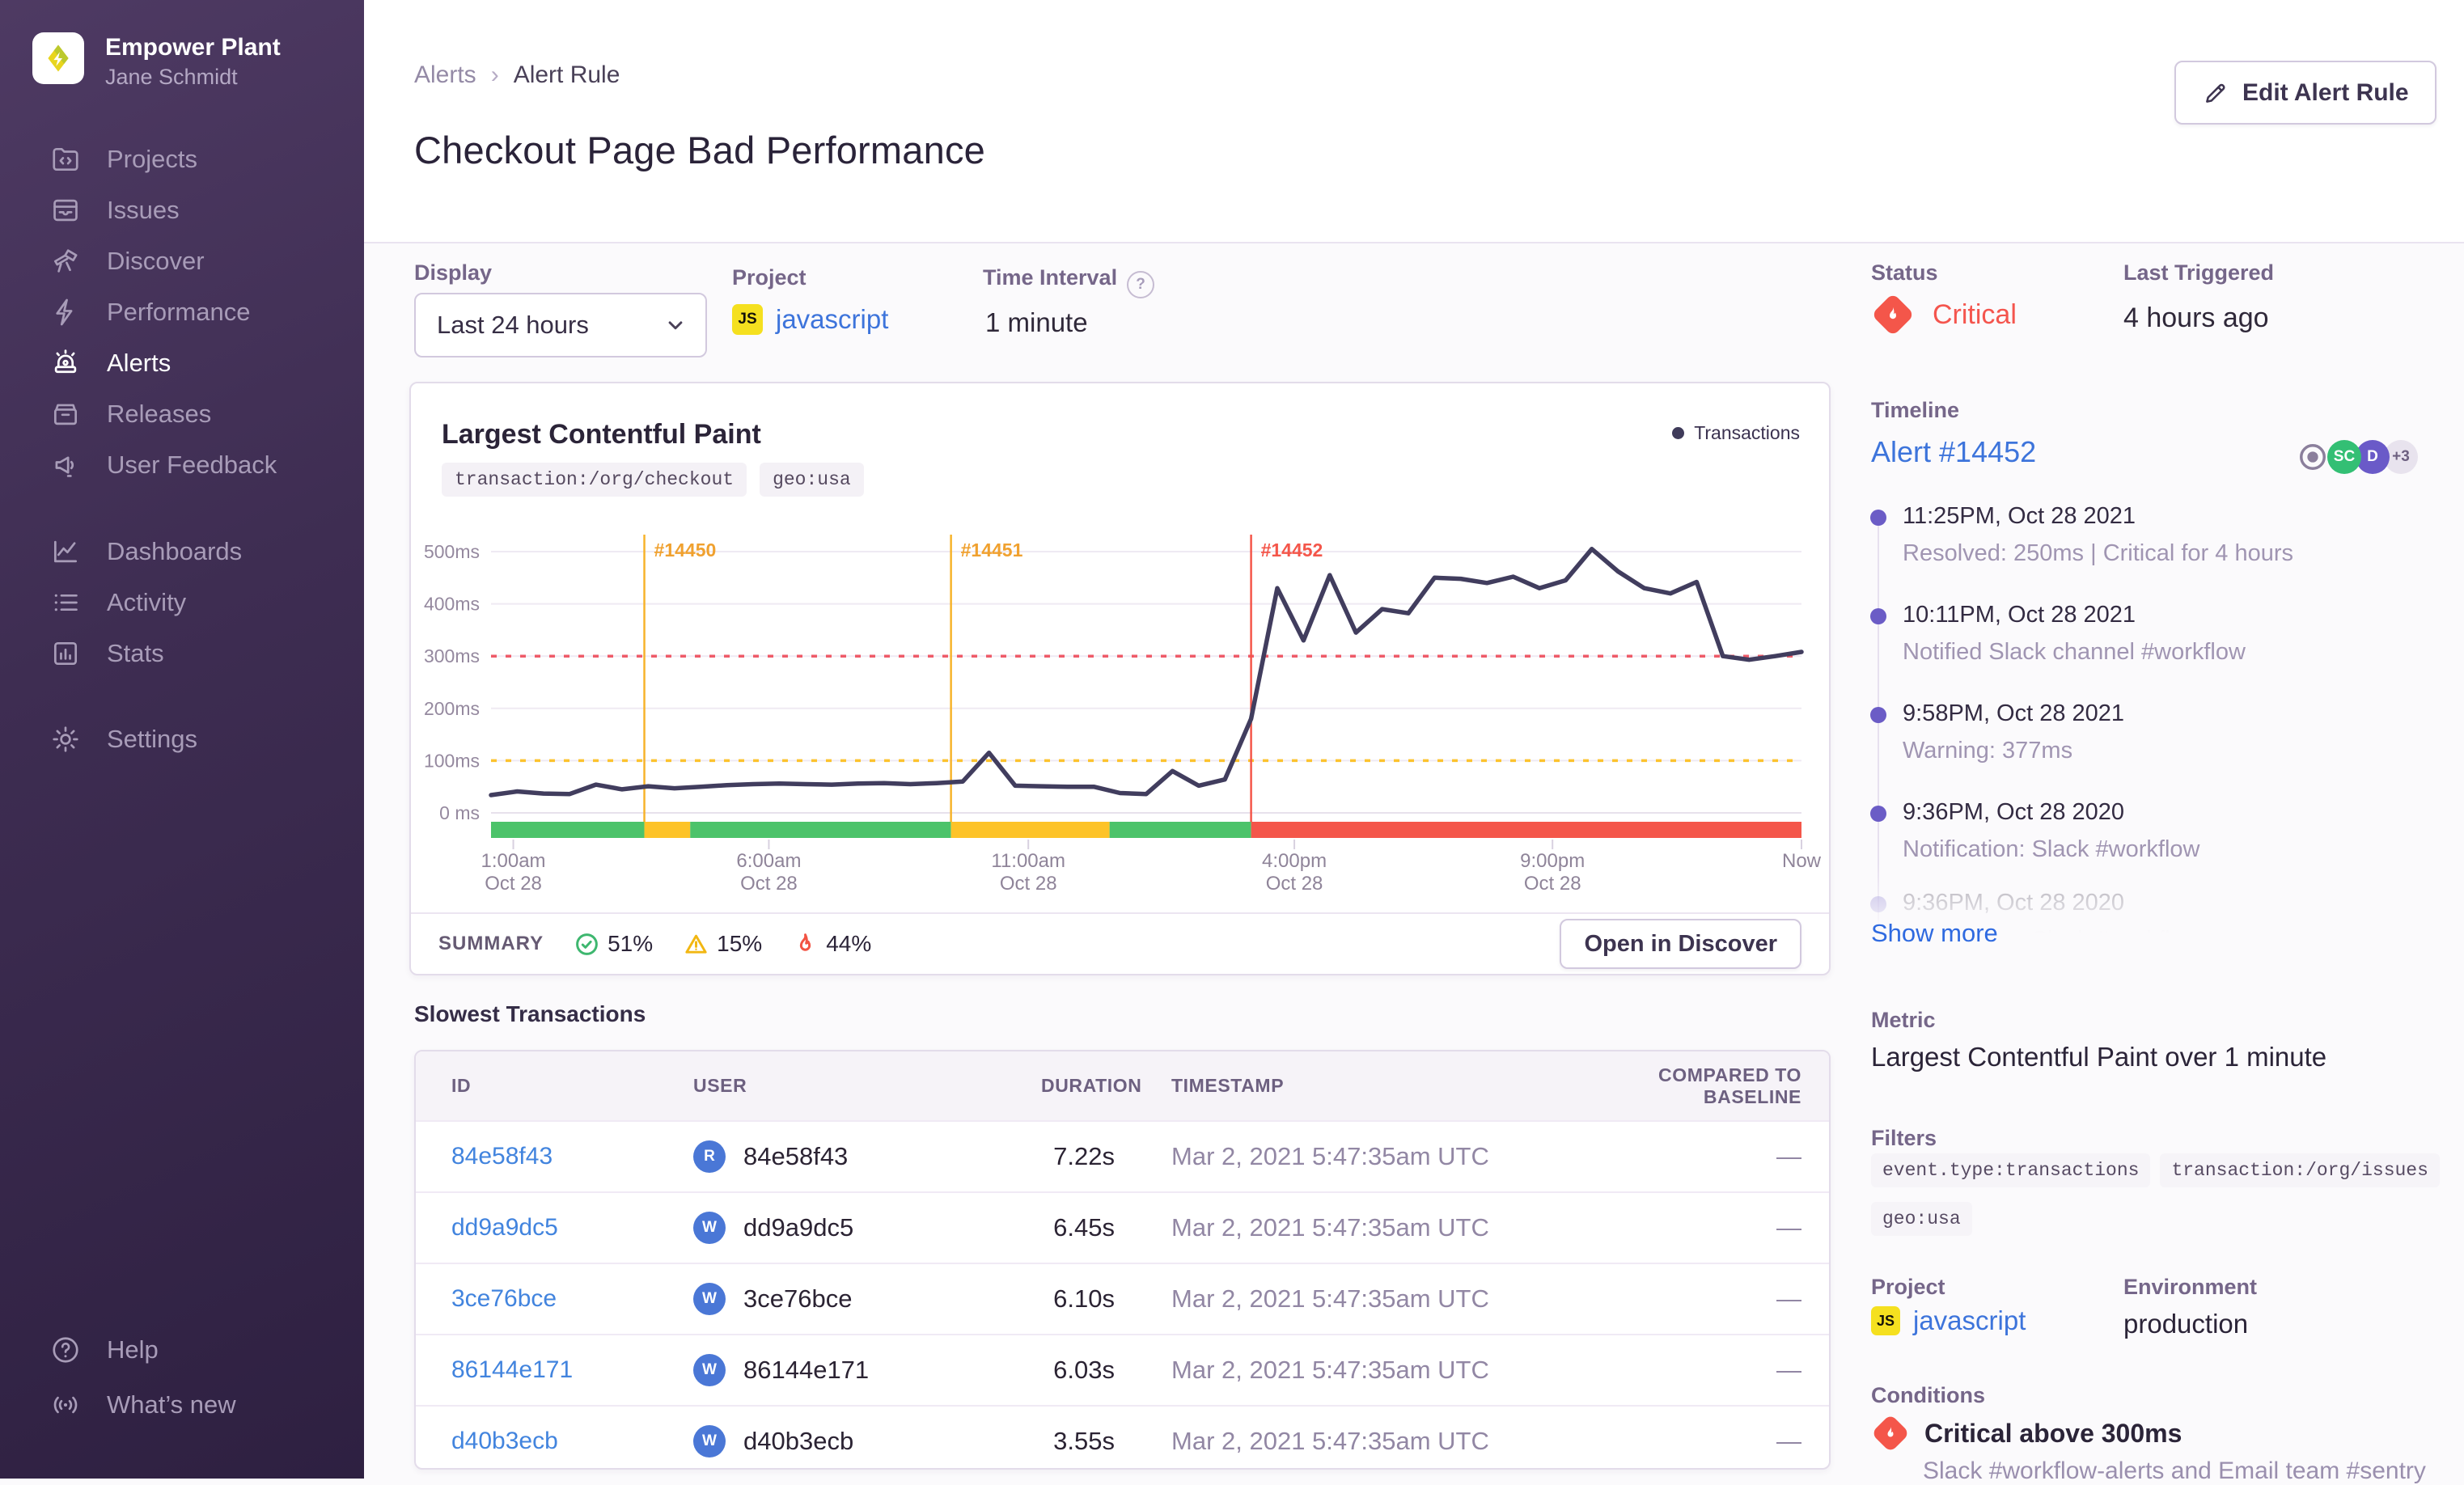  What do you see at coordinates (452, 760) in the screenshot?
I see `y-axis-label: 100ms` at bounding box center [452, 760].